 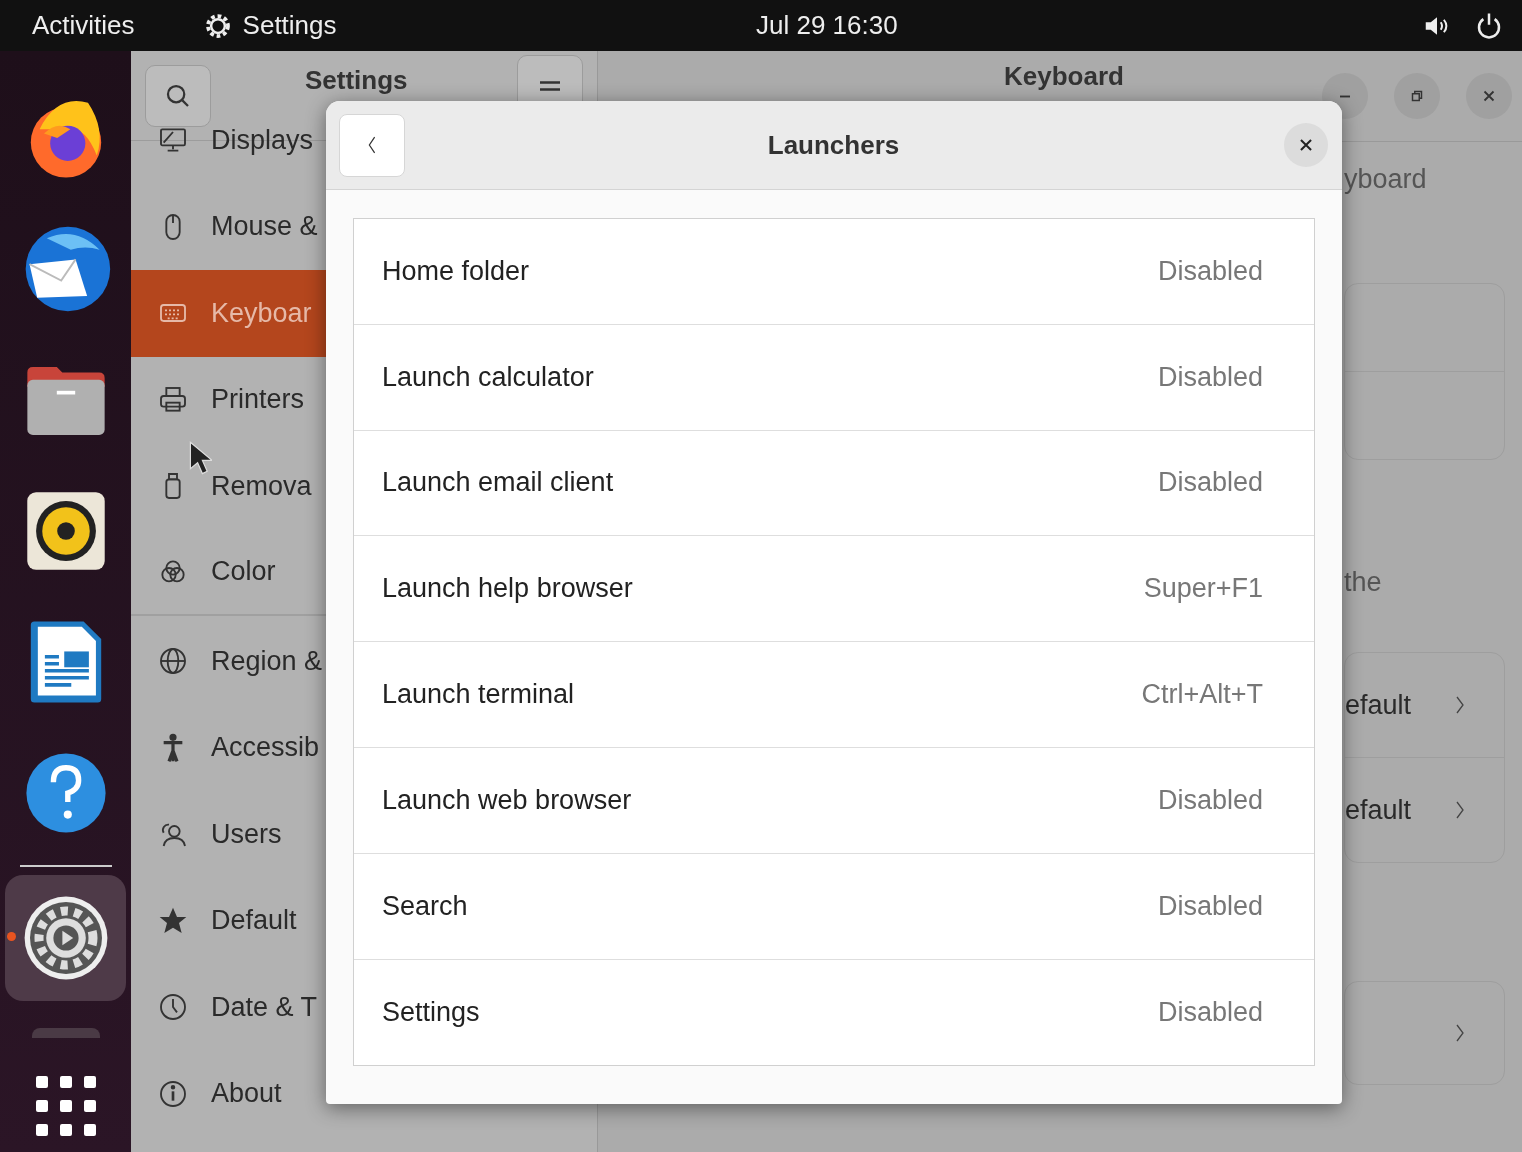 What do you see at coordinates (488, 377) in the screenshot?
I see `shortcut-name: Launch calculator` at bounding box center [488, 377].